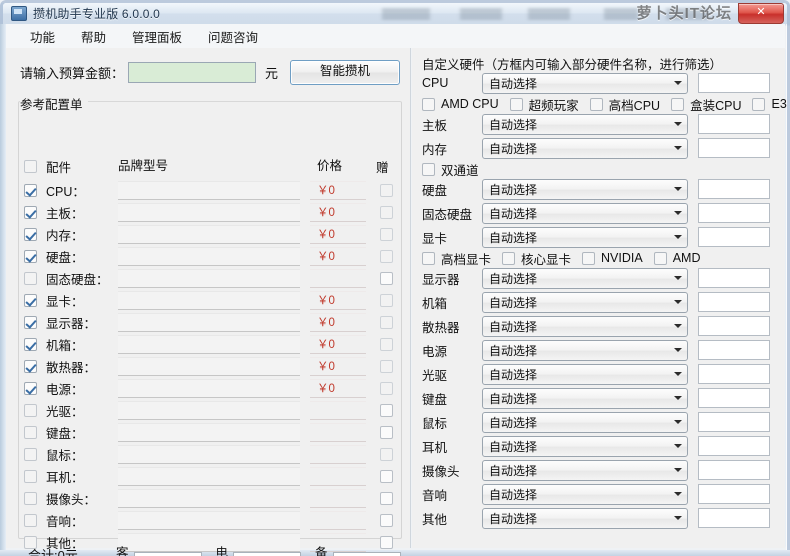 Image resolution: width=790 pixels, height=556 pixels. Describe the element at coordinates (93, 36) in the screenshot. I see `menu-item-help: 帮助` at that location.